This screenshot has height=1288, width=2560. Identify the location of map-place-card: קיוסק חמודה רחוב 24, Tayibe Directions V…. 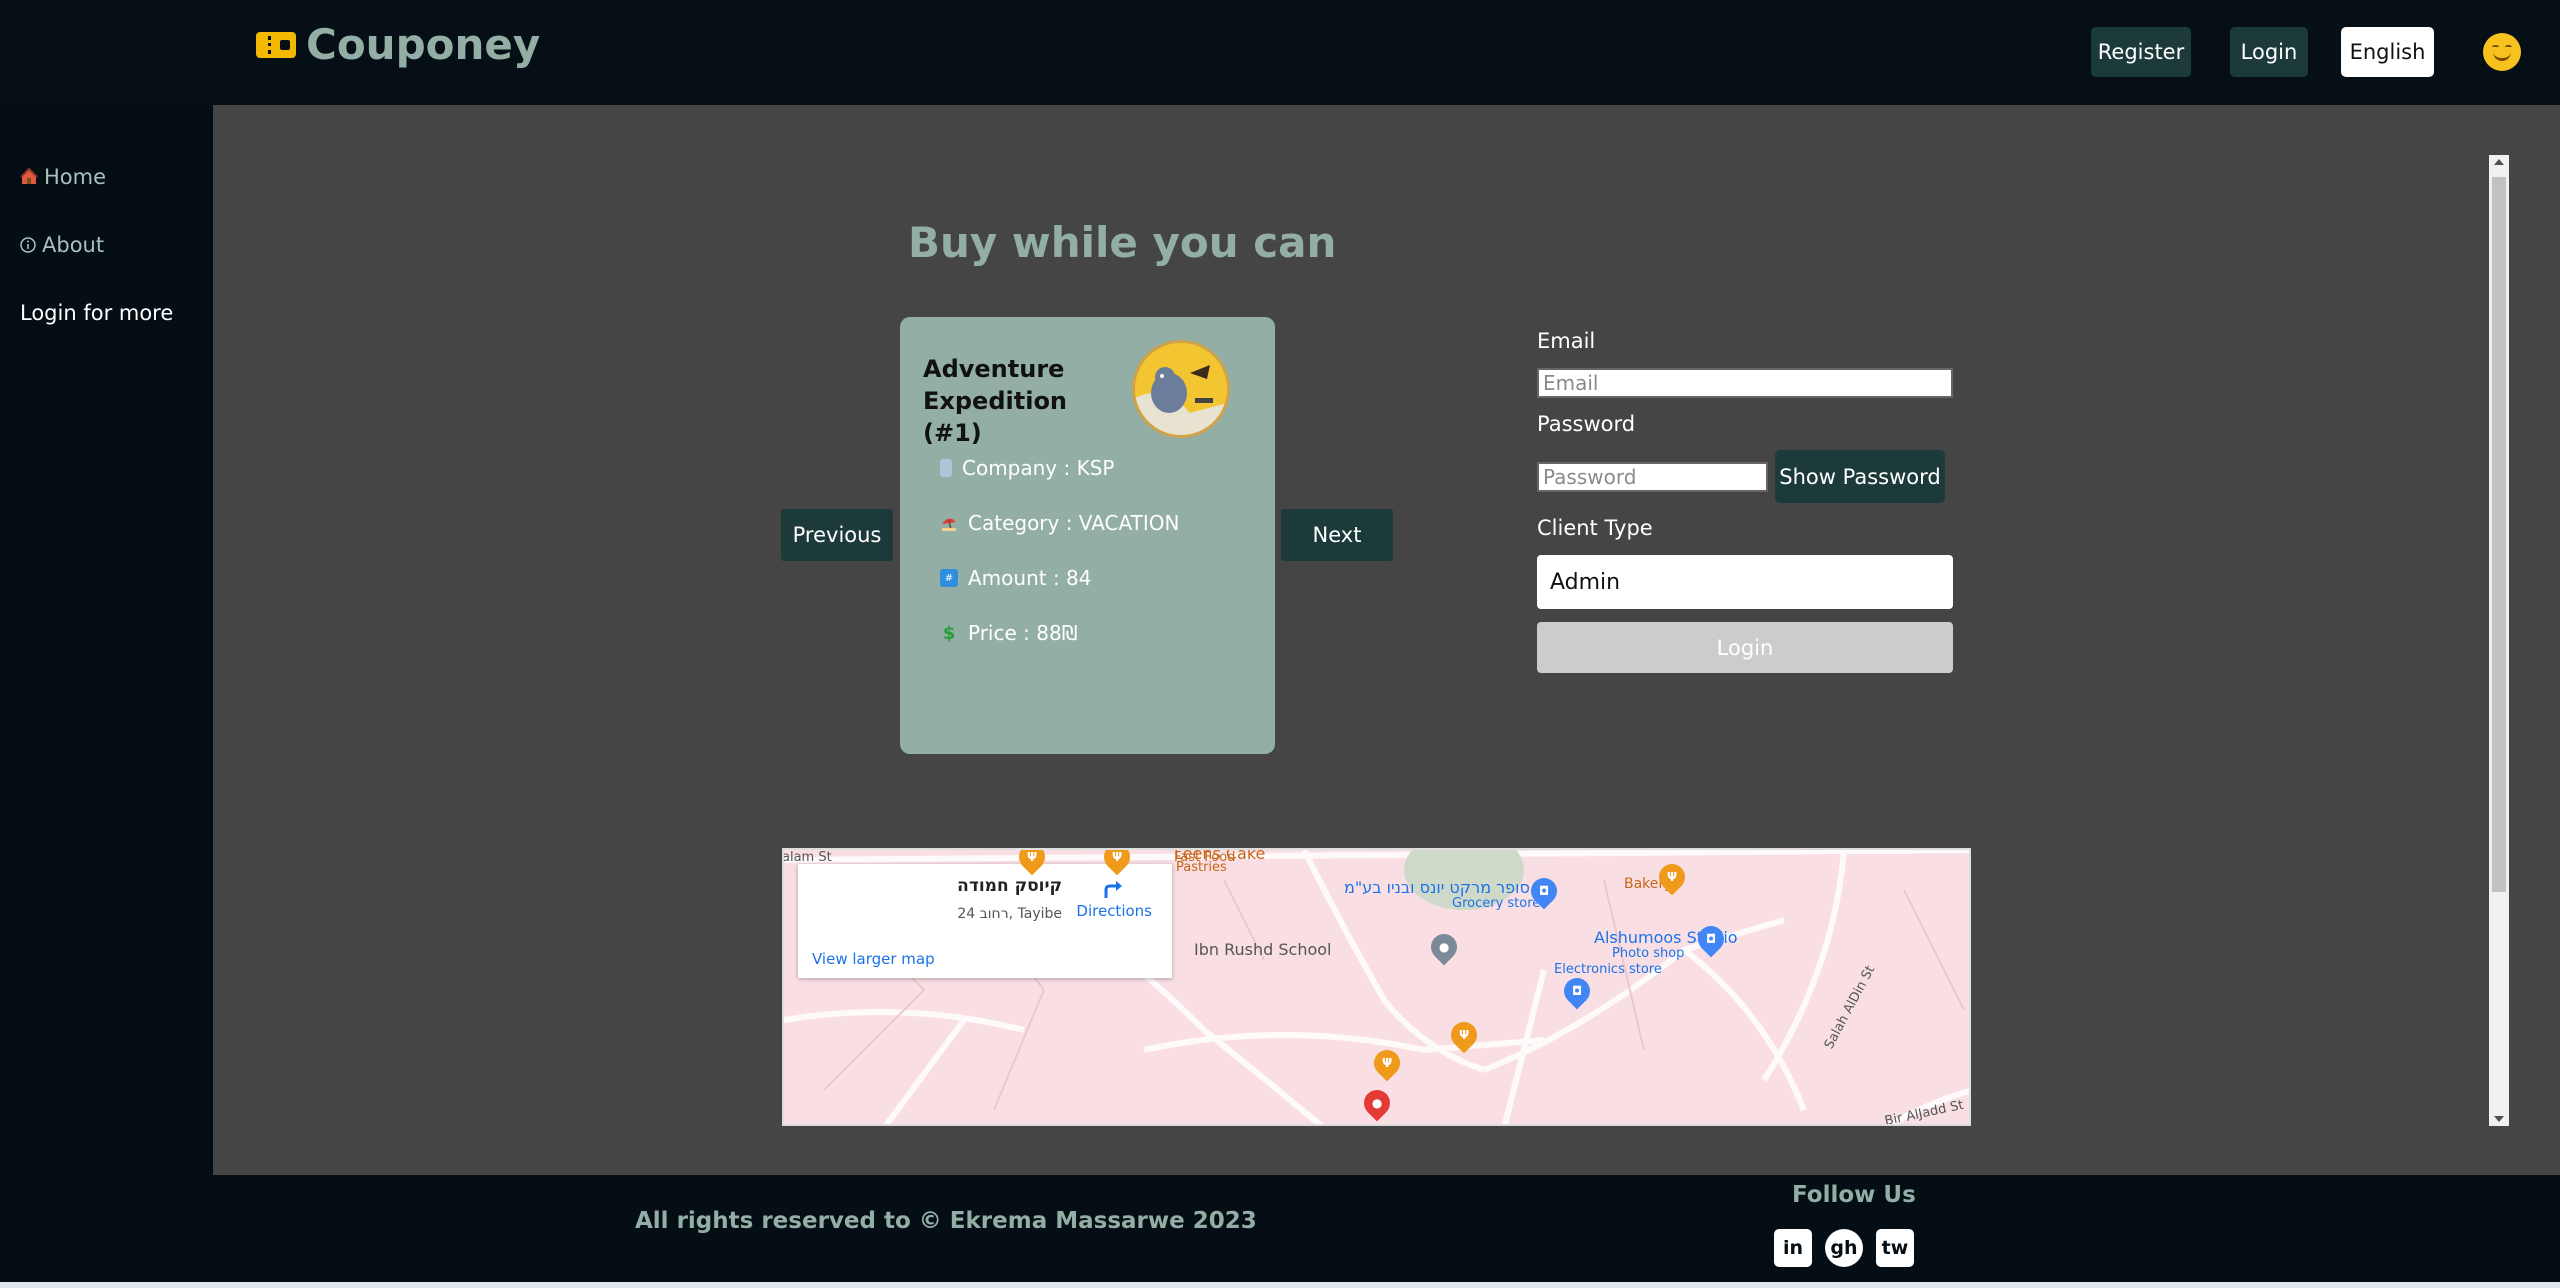
(985, 921).